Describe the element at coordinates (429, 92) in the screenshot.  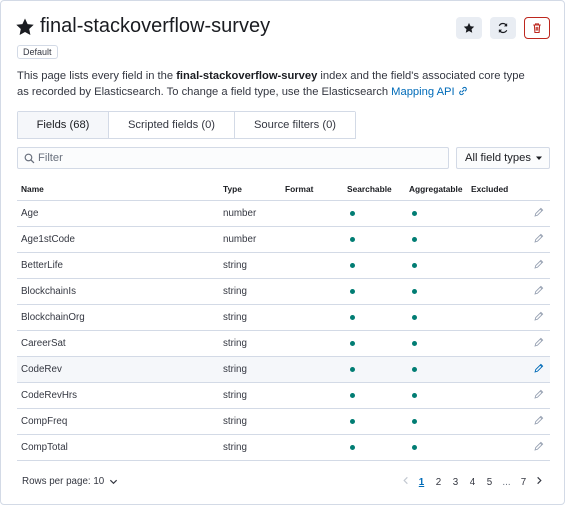
I see `mapping-api-link: Mapping API` at that location.